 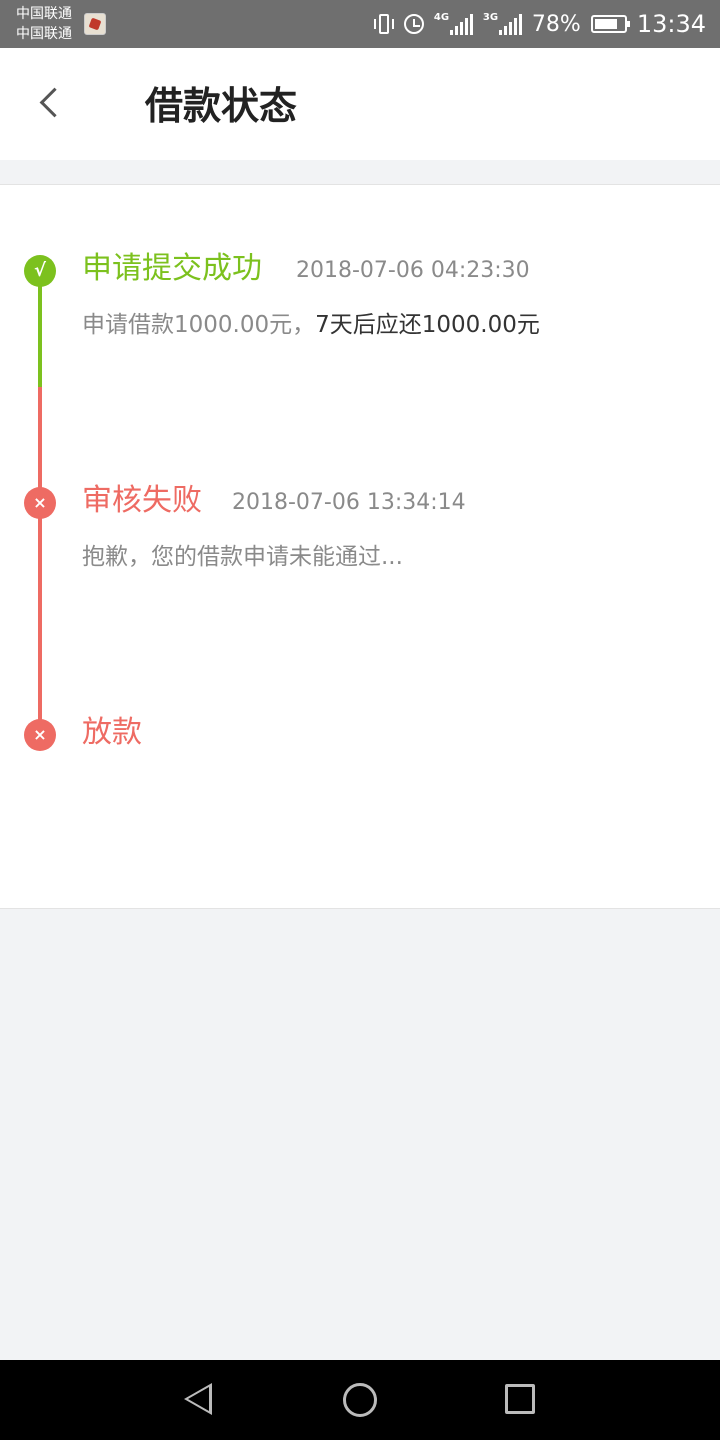 What do you see at coordinates (199, 325) in the screenshot?
I see `loan-amount-text: 申请借款1000.00元，` at bounding box center [199, 325].